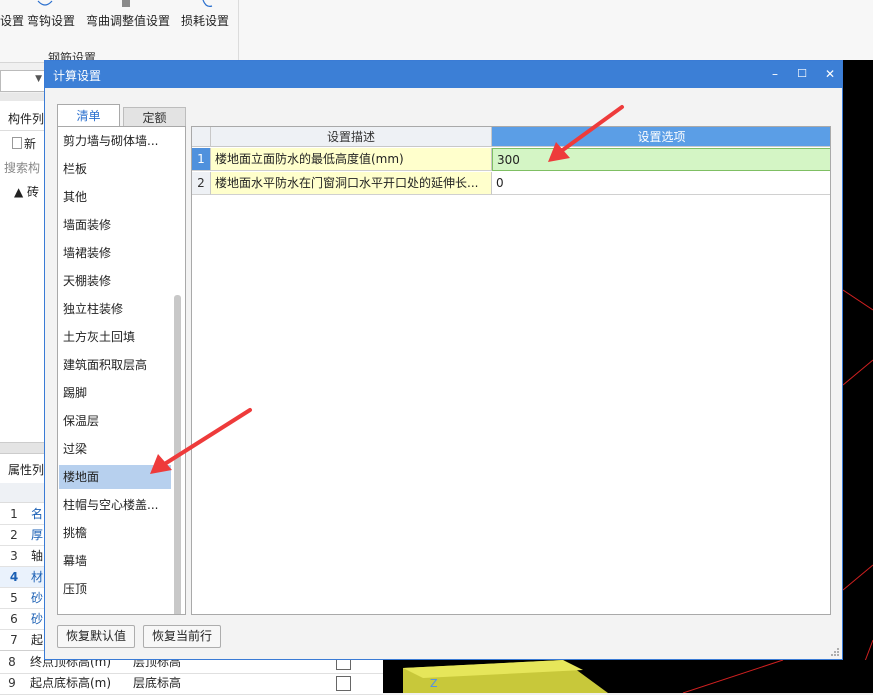 The image size is (873, 695). What do you see at coordinates (593, 676) in the screenshot?
I see `viewport-shapes: Z` at bounding box center [593, 676].